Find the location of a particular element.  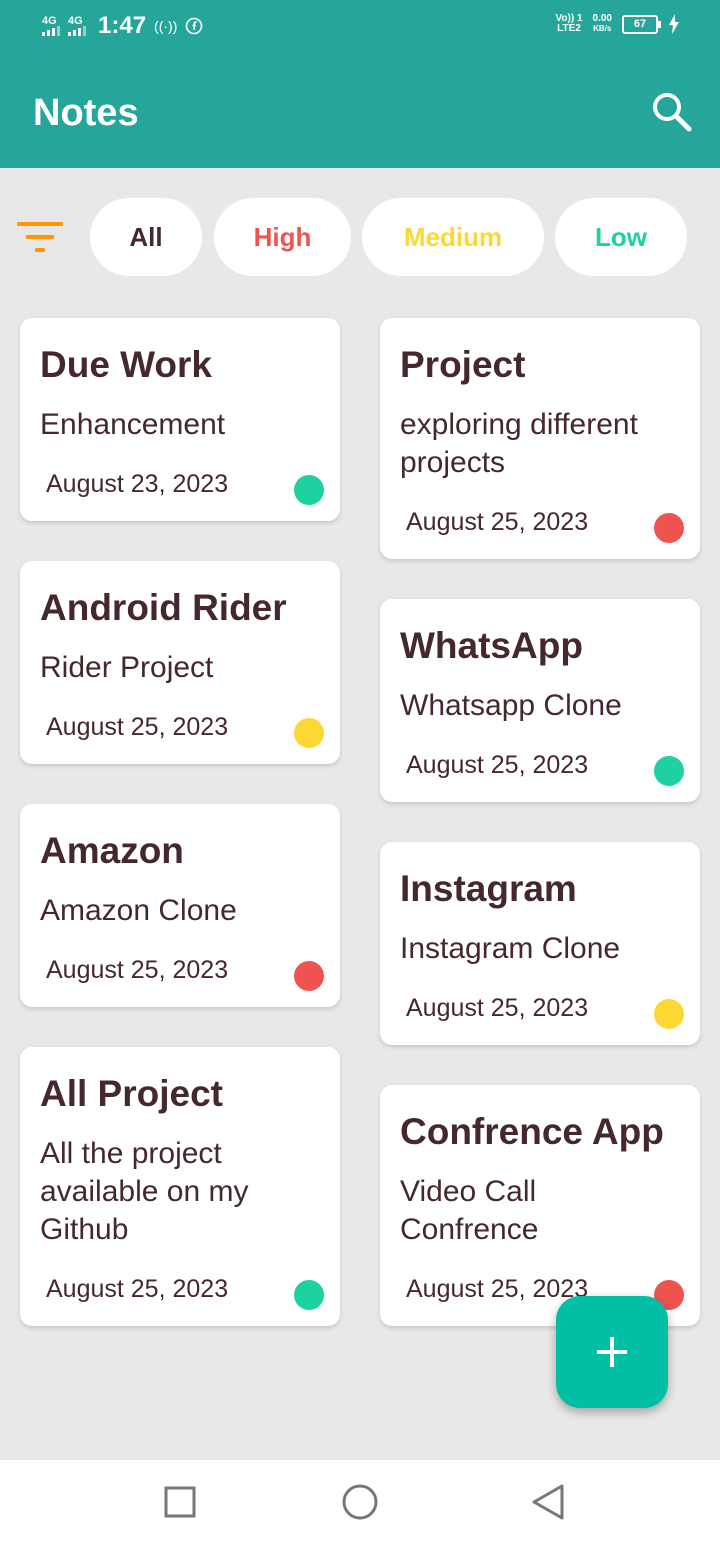

filter-chip-high: High is located at coordinates (282, 237).